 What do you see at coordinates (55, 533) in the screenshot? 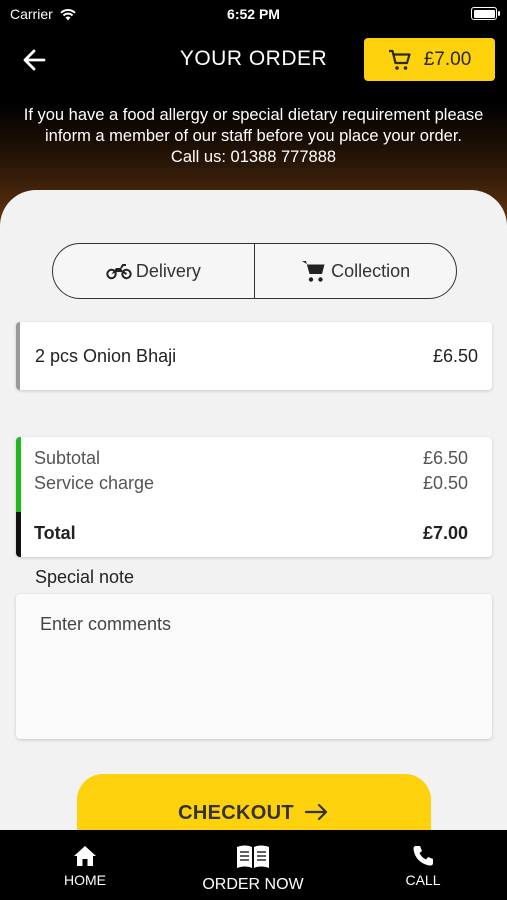
I see `total-label: Total` at bounding box center [55, 533].